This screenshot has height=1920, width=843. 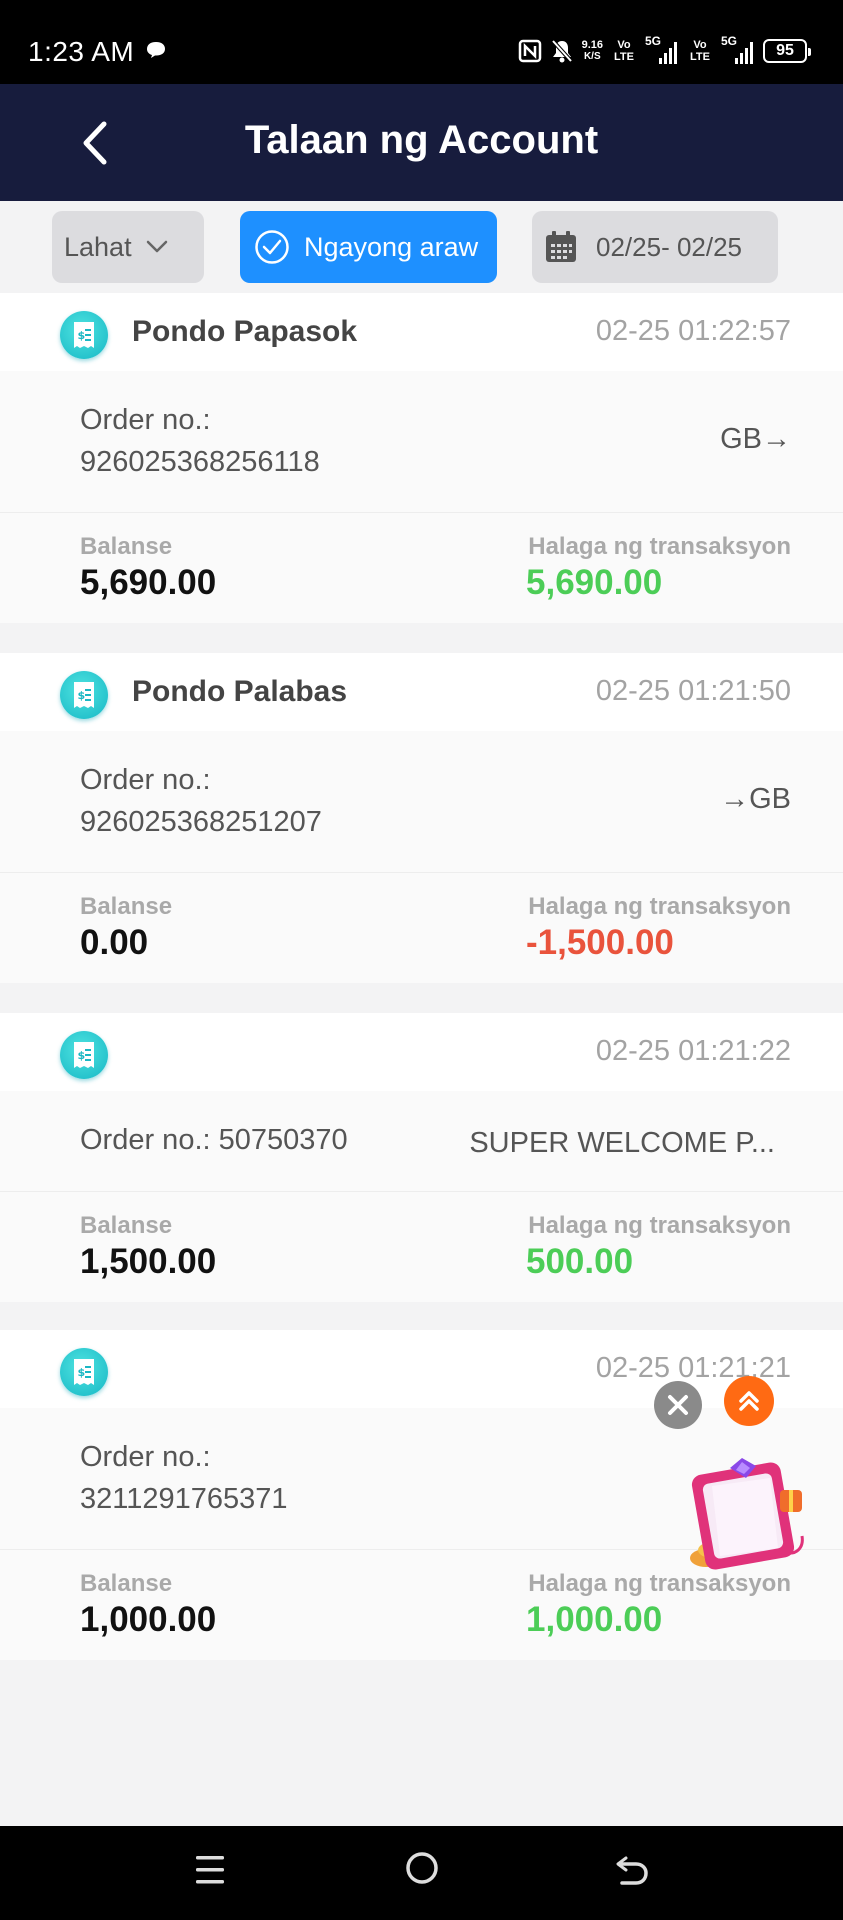 I want to click on network-type-2: 5G, so click(x=729, y=41).